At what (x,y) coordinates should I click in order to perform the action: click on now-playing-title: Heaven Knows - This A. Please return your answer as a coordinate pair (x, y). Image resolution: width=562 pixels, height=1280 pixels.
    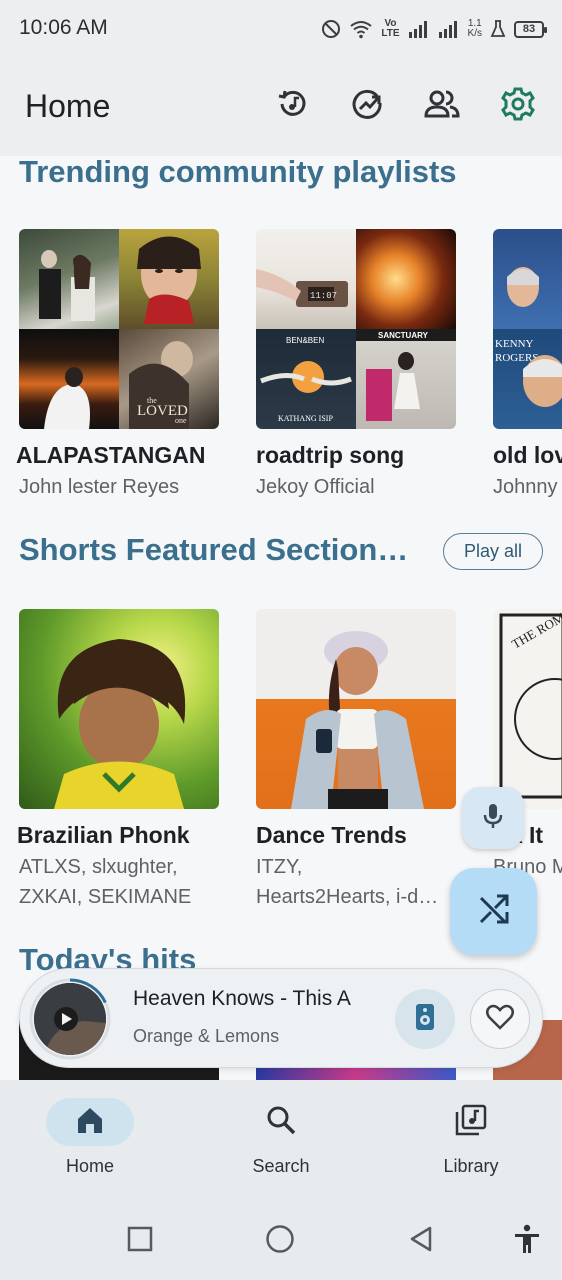
    Looking at the image, I should click on (242, 998).